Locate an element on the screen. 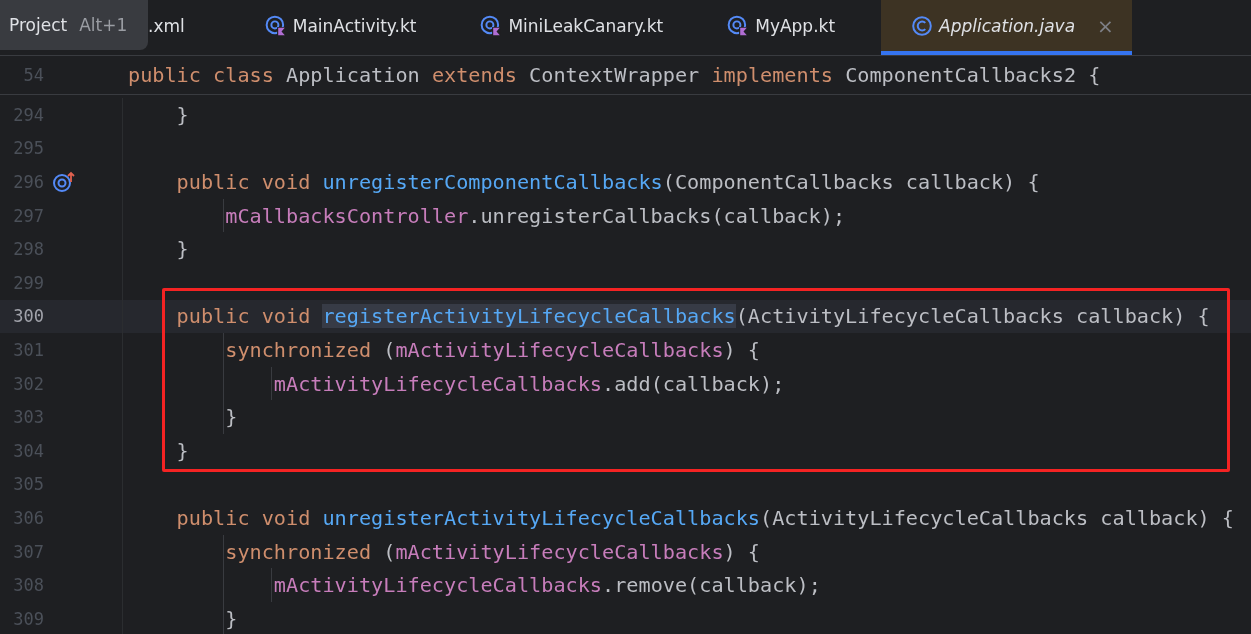 The height and width of the screenshot is (634, 1251). editor-tab: MainActivity.kt is located at coordinates (342, 27).